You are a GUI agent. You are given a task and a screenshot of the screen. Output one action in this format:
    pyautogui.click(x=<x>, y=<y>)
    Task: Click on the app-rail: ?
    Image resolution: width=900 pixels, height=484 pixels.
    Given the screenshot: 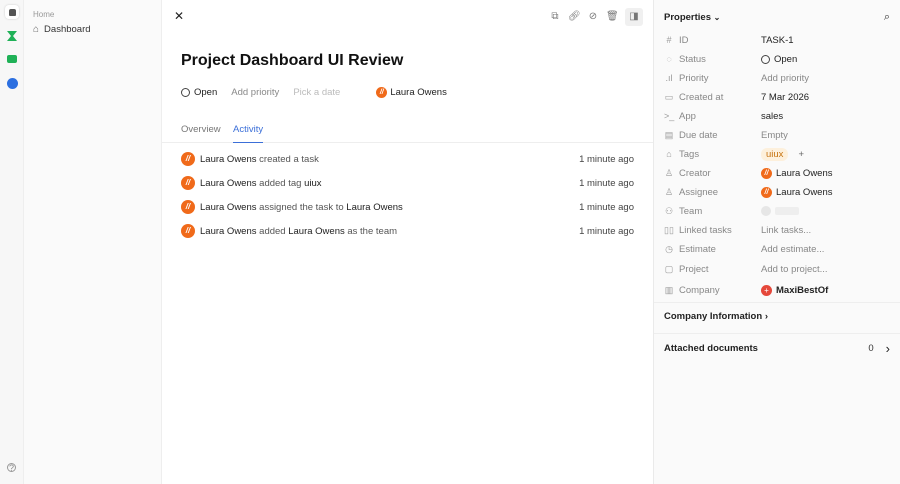 What is the action you would take?
    pyautogui.click(x=12, y=242)
    